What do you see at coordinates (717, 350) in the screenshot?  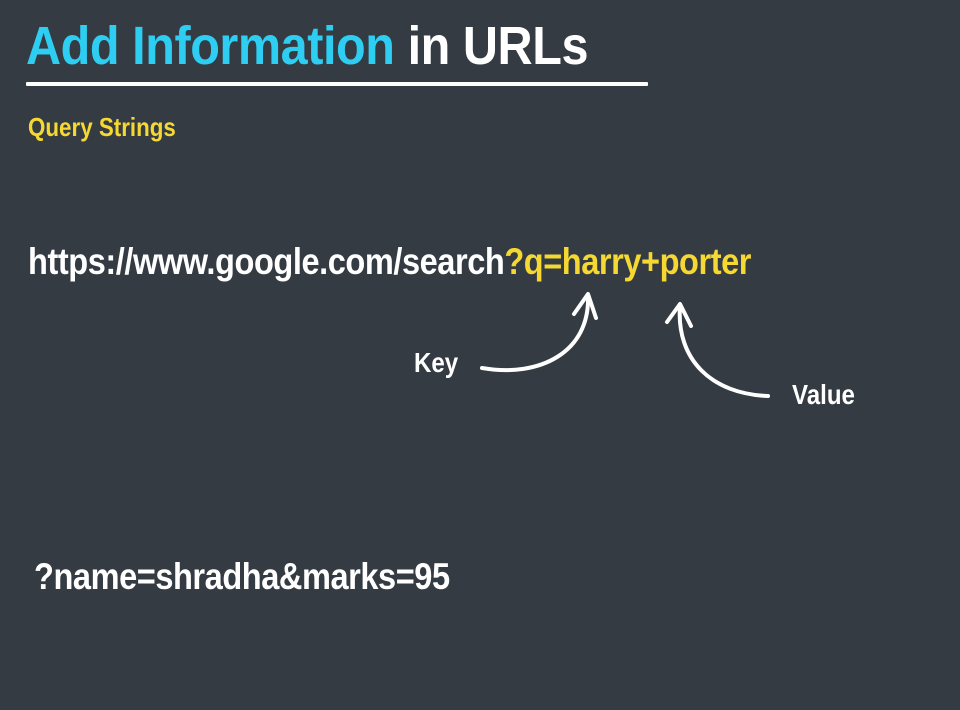 I see `value-arrow-icon` at bounding box center [717, 350].